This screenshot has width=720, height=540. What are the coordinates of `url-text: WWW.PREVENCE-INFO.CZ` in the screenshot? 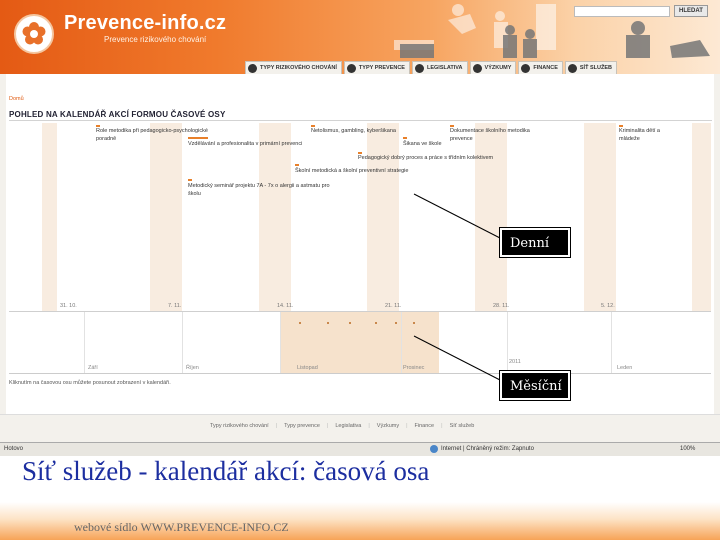 It's located at (214, 527).